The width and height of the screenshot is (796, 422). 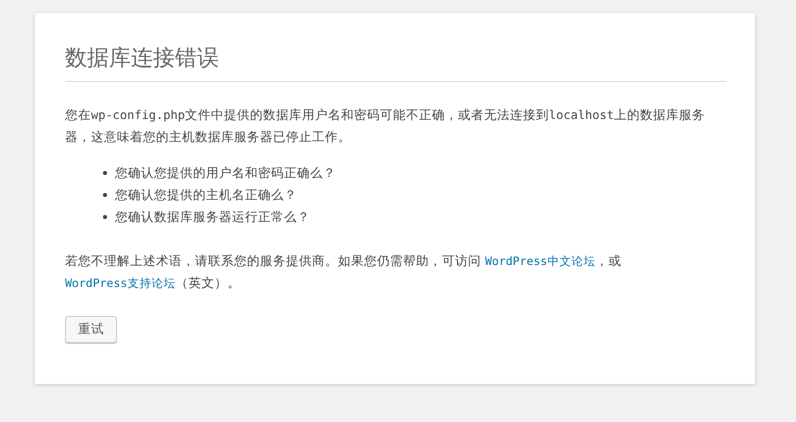 What do you see at coordinates (343, 272) in the screenshot?
I see `help-message: 若您不理解上述术语，请联系您的服务提供商。如果您仍需帮助，可访问 WordPress中文论坛，或 WordPress支持论坛（英文）。` at bounding box center [343, 272].